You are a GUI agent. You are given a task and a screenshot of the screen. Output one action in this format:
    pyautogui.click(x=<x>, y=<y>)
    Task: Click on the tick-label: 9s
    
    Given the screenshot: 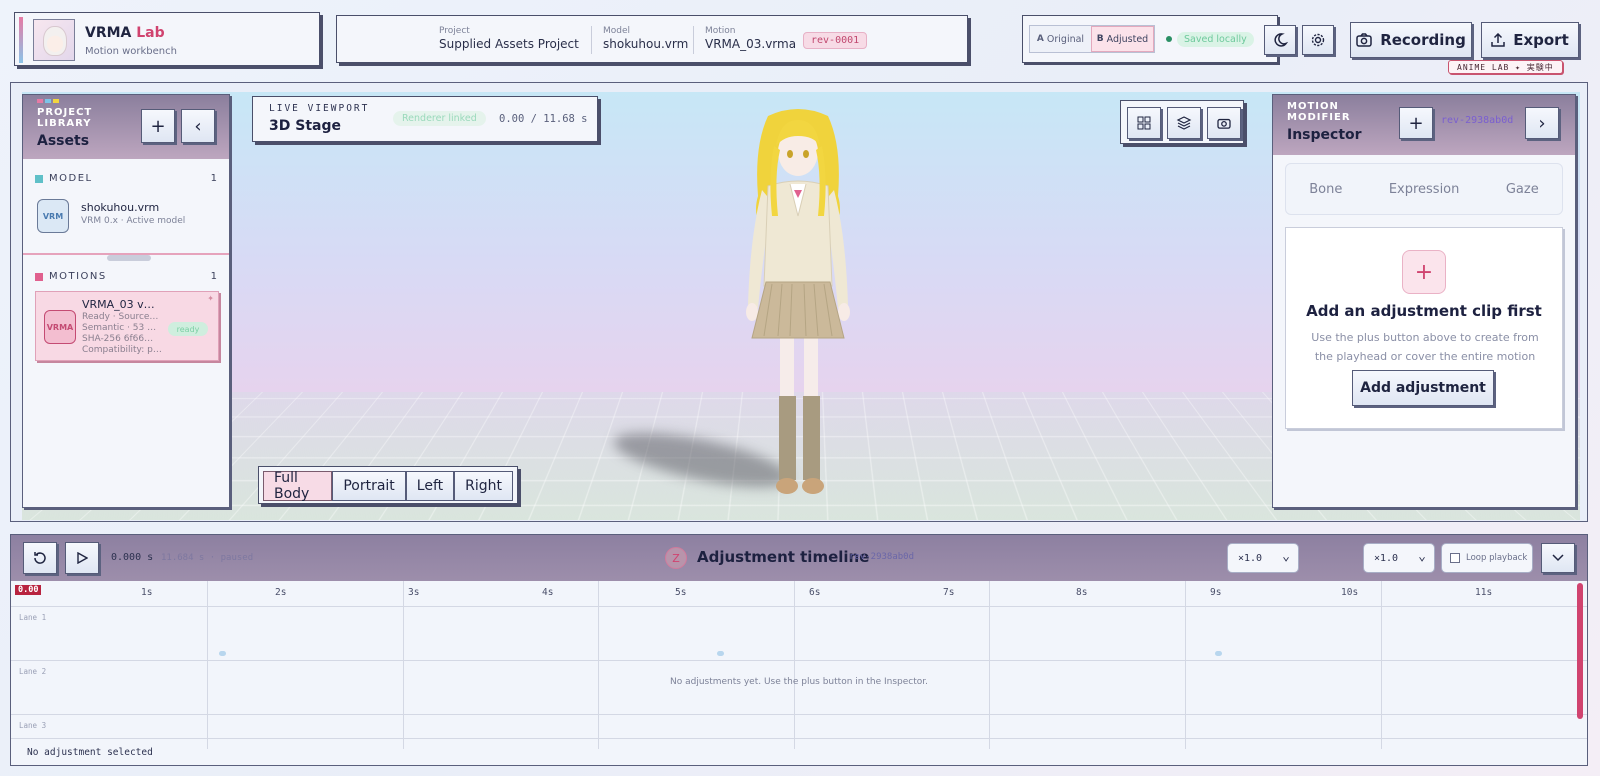 What is the action you would take?
    pyautogui.click(x=1215, y=592)
    